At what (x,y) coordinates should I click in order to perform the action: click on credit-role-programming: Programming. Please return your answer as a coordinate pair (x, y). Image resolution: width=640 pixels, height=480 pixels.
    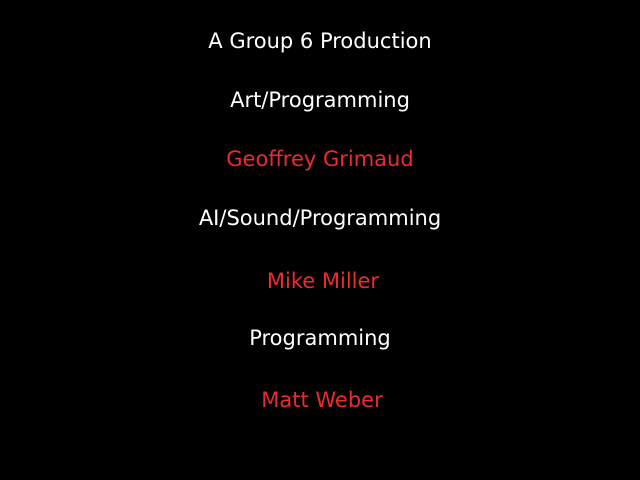
    Looking at the image, I should click on (320, 338).